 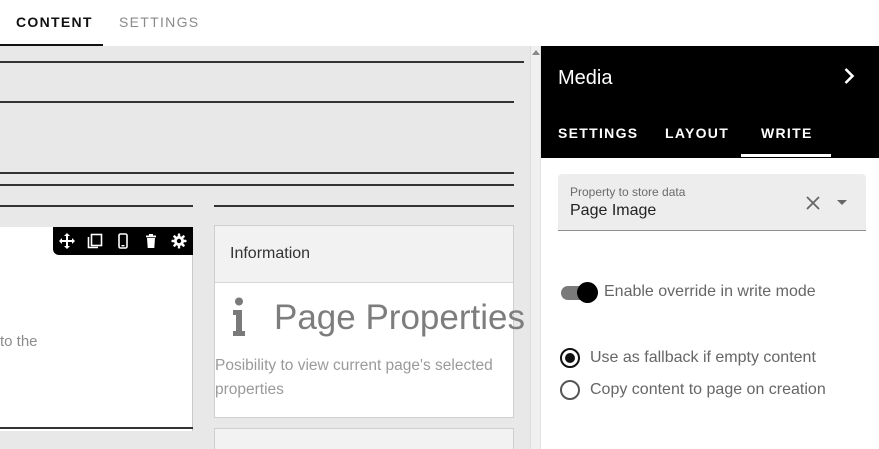 I want to click on page-properties-title: Page Properties, so click(x=399, y=317).